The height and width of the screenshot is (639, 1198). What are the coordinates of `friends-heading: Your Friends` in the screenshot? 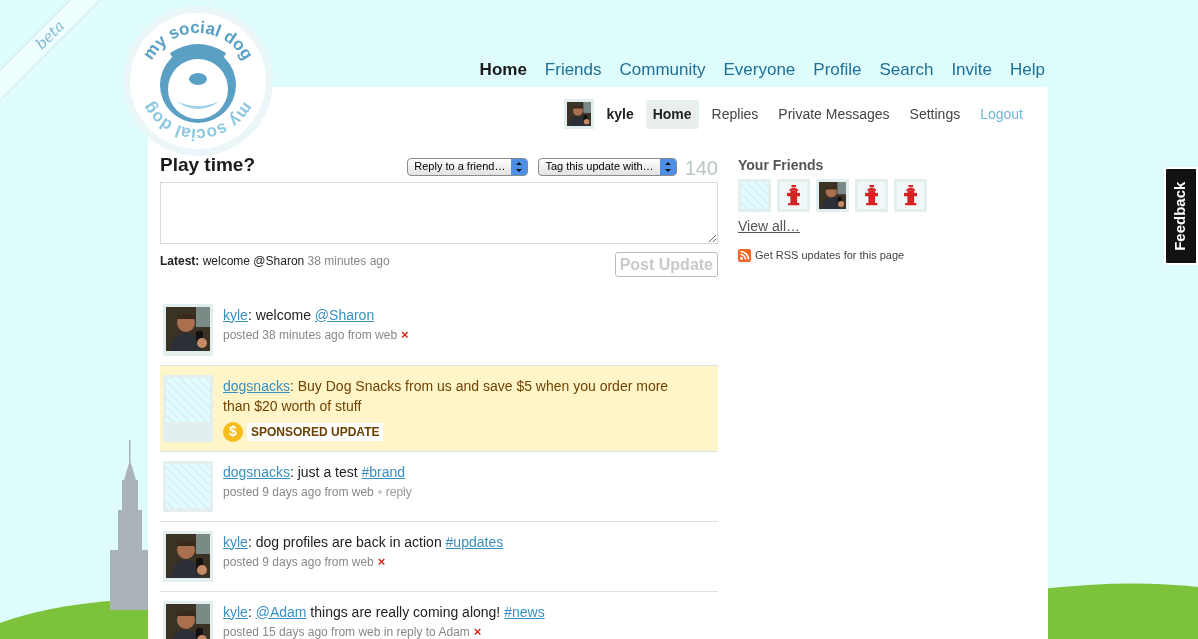 It's located at (781, 165).